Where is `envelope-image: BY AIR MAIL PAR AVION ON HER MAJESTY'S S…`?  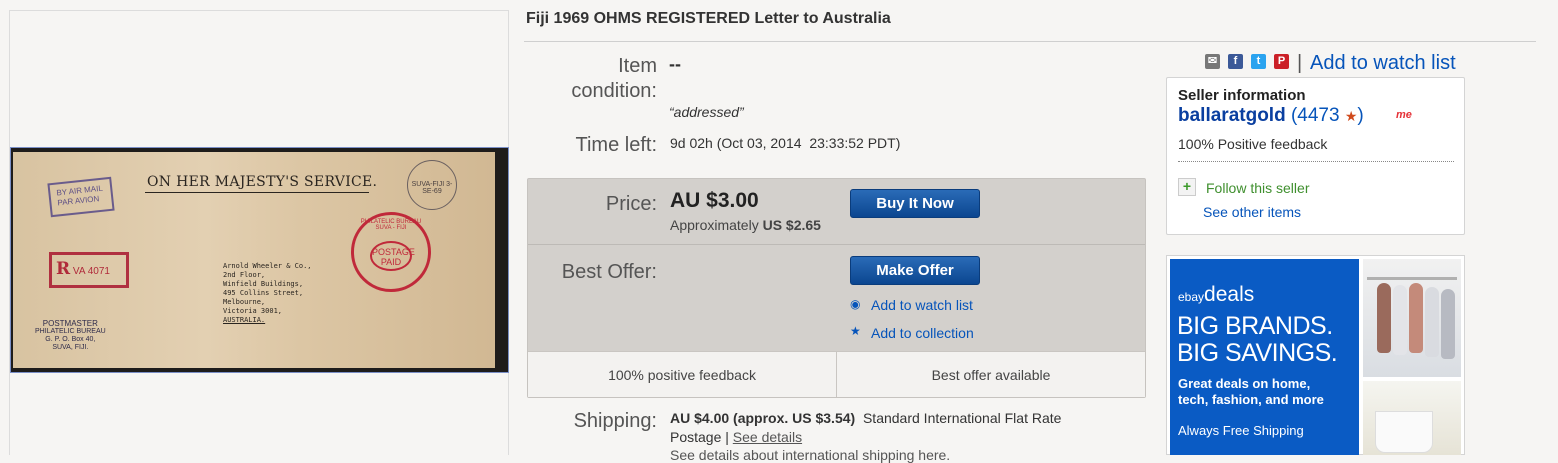
envelope-image: BY AIR MAIL PAR AVION ON HER MAJESTY'S S… is located at coordinates (254, 260).